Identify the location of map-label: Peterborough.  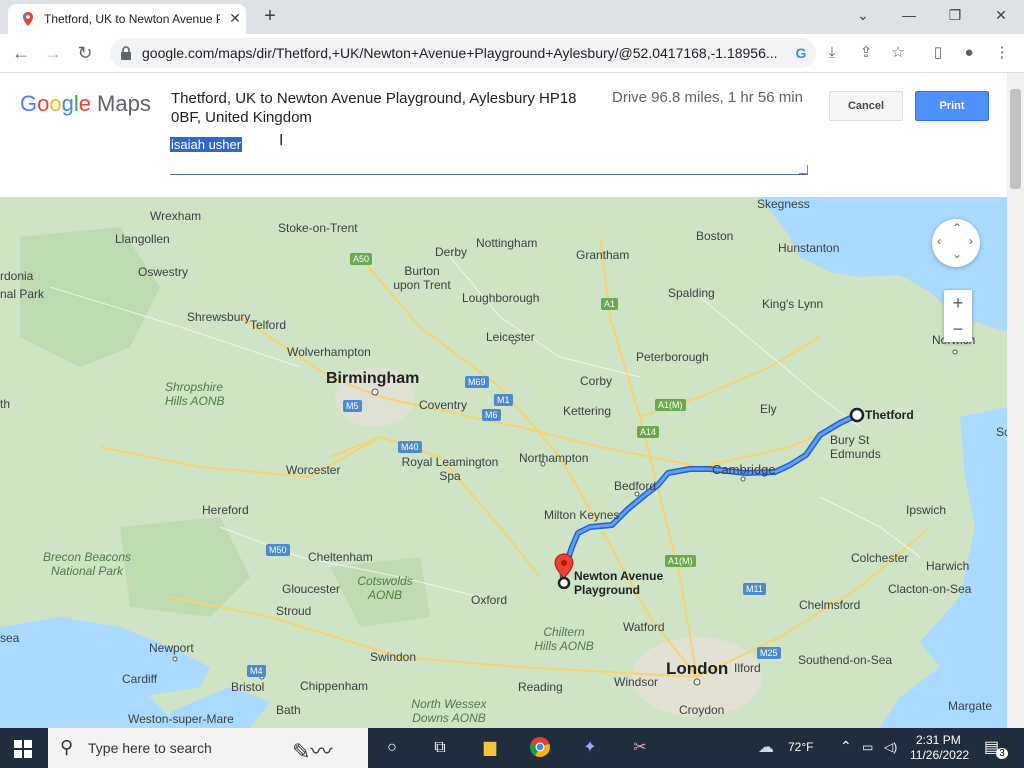
(672, 357).